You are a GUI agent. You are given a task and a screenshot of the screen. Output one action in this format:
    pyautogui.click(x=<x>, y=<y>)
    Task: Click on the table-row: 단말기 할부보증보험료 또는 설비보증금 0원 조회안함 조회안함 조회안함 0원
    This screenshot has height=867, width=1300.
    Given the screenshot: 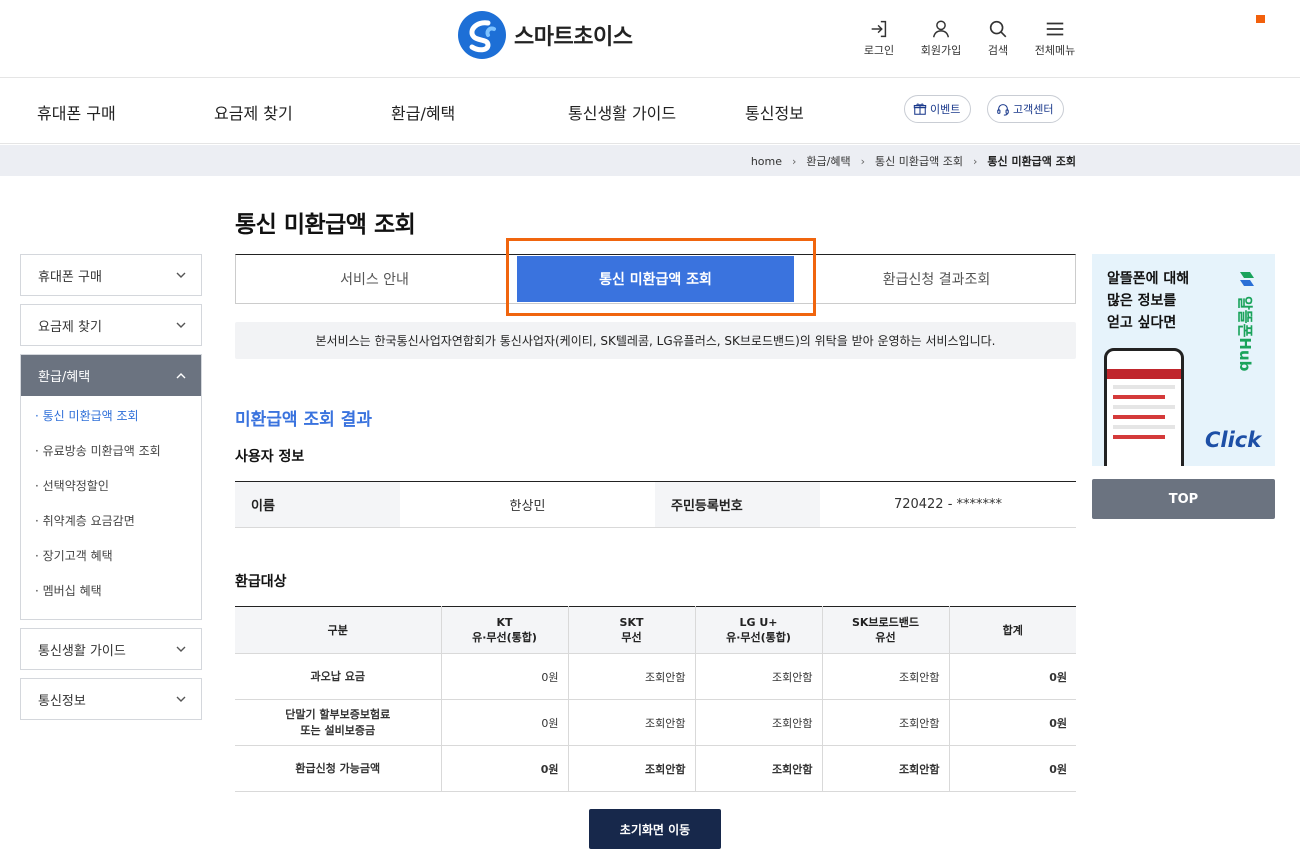 What is the action you would take?
    pyautogui.click(x=655, y=722)
    